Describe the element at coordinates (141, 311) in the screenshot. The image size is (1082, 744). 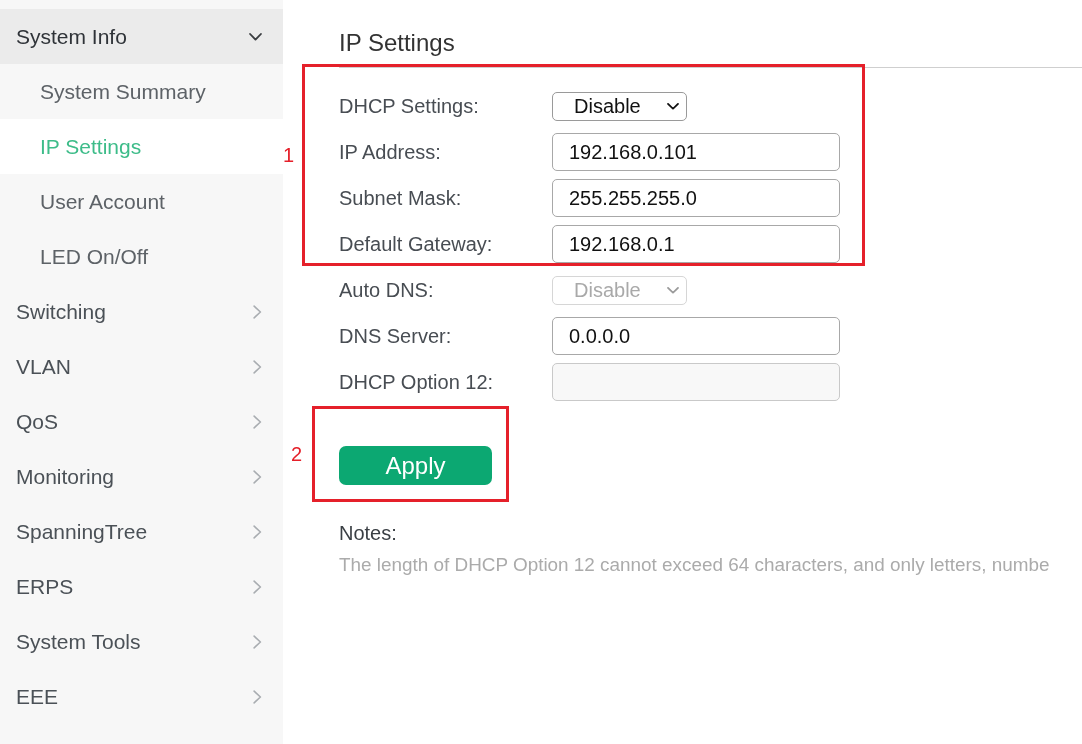
I see `sidebar-item: Switching` at that location.